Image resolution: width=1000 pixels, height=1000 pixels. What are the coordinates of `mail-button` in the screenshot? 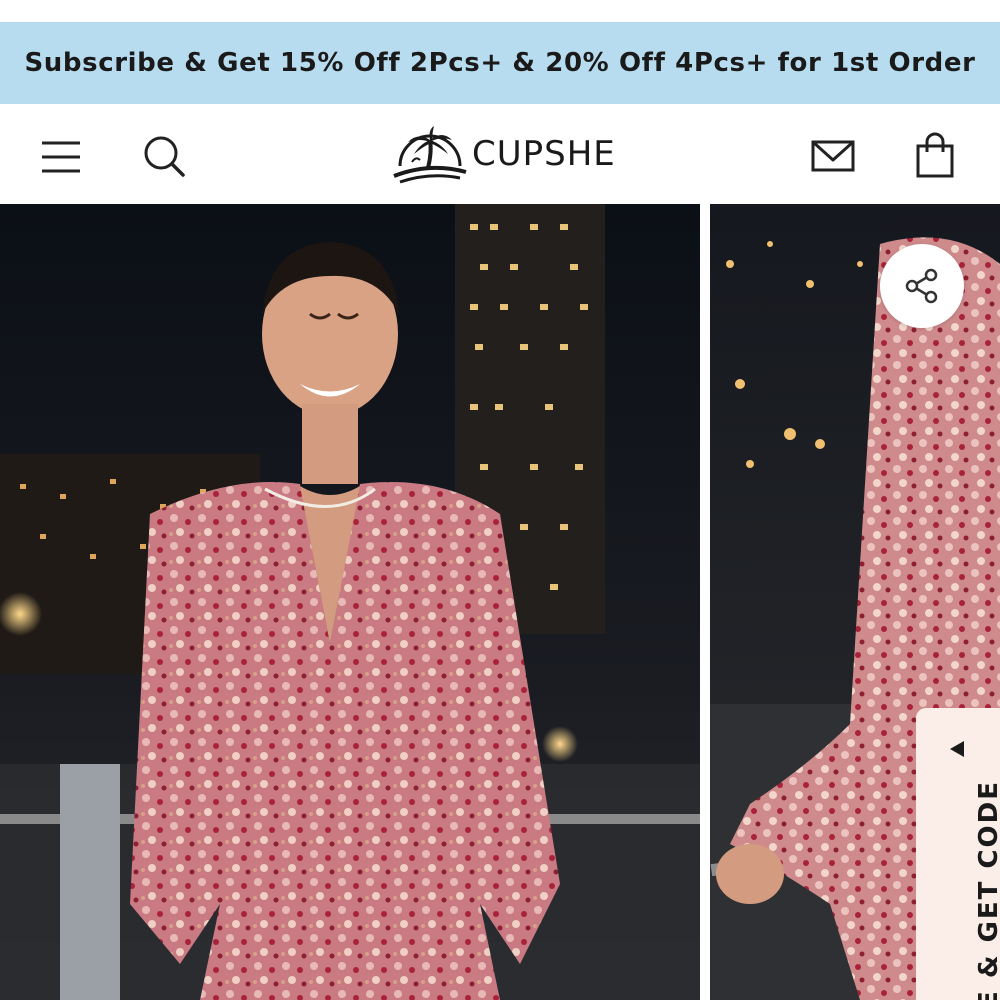 It's located at (833, 156).